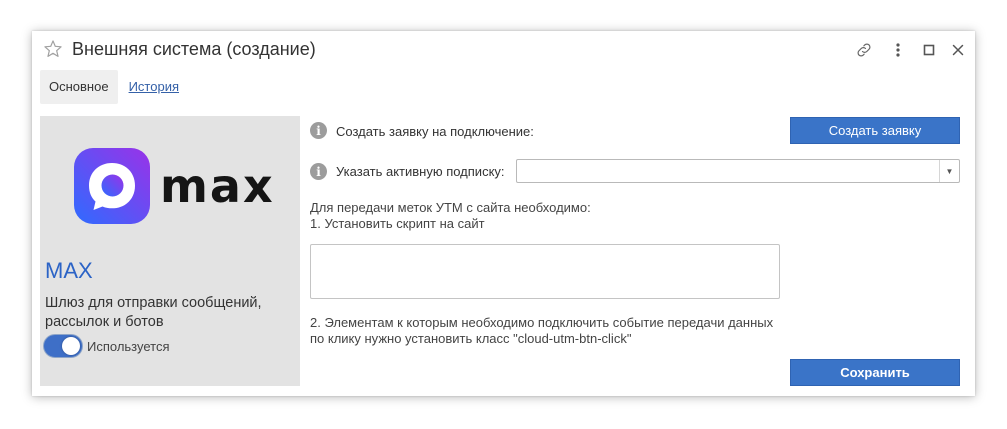  I want to click on chevron-down-icon: ▼, so click(949, 171).